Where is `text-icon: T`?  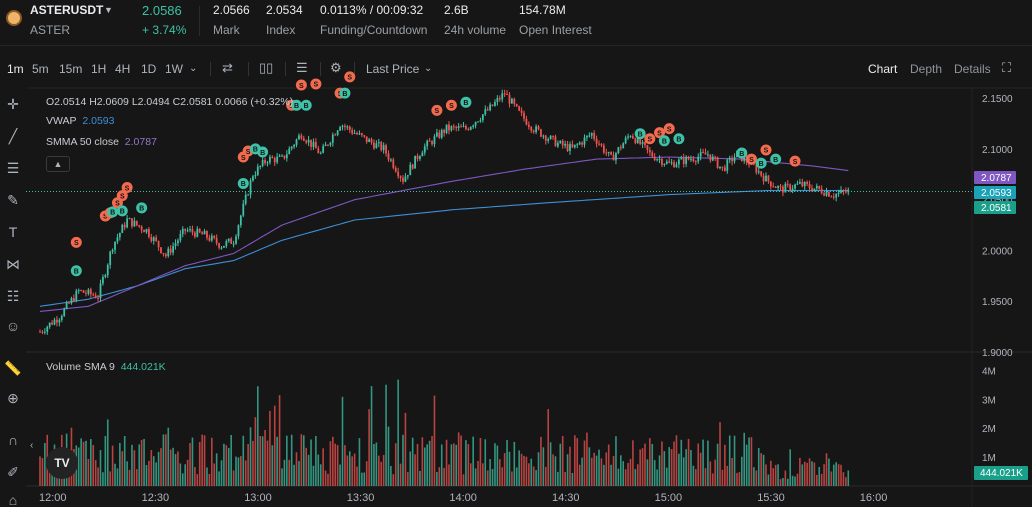 text-icon: T is located at coordinates (13, 232).